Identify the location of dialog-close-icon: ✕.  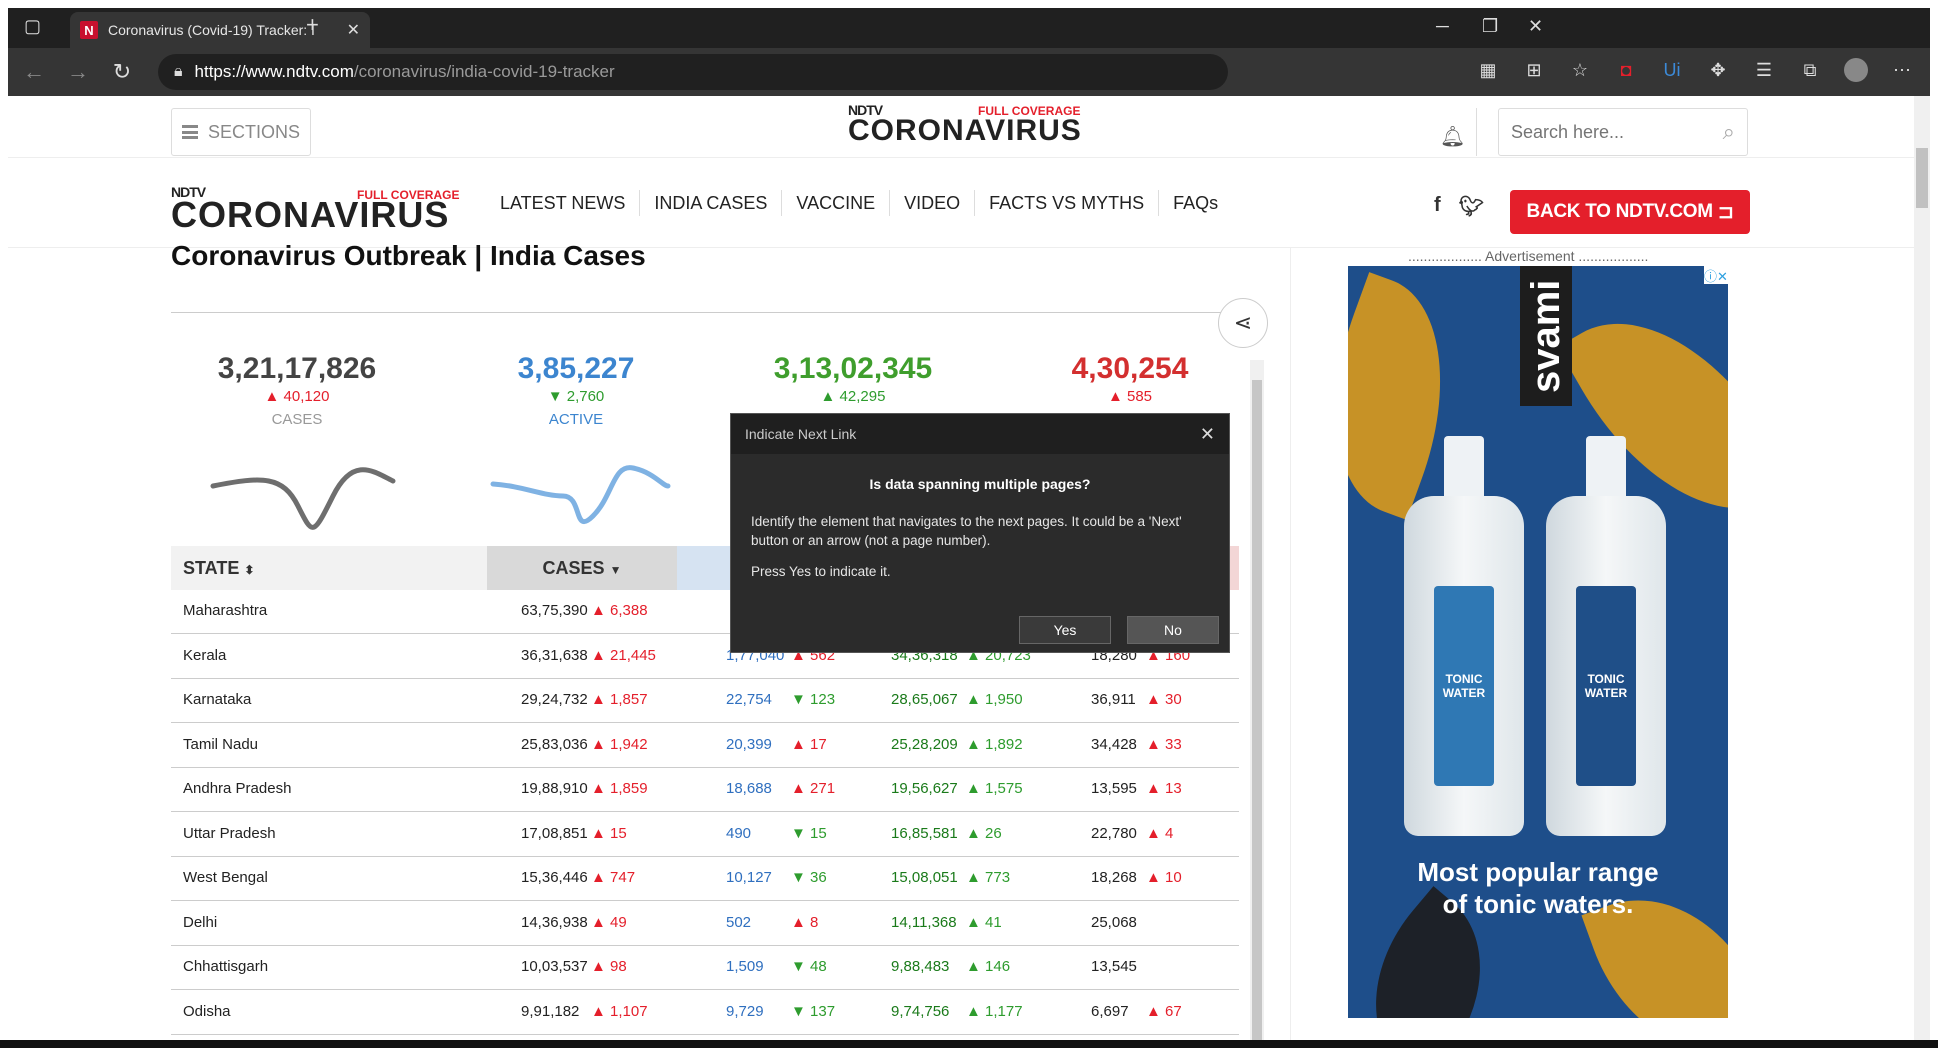
(1207, 434).